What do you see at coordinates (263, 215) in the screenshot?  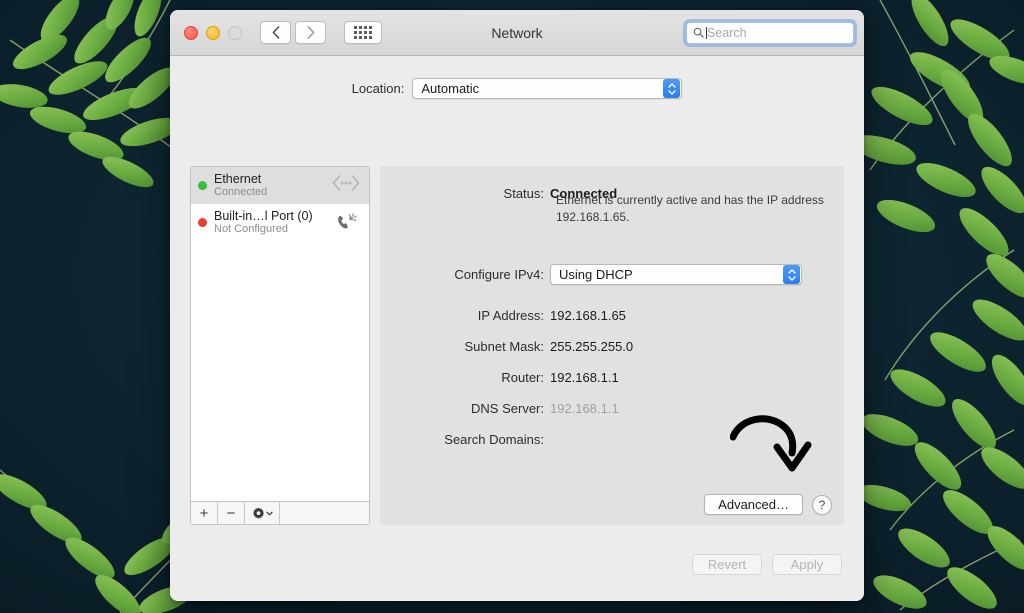 I see `service-name: Built-in…l Port (0)` at bounding box center [263, 215].